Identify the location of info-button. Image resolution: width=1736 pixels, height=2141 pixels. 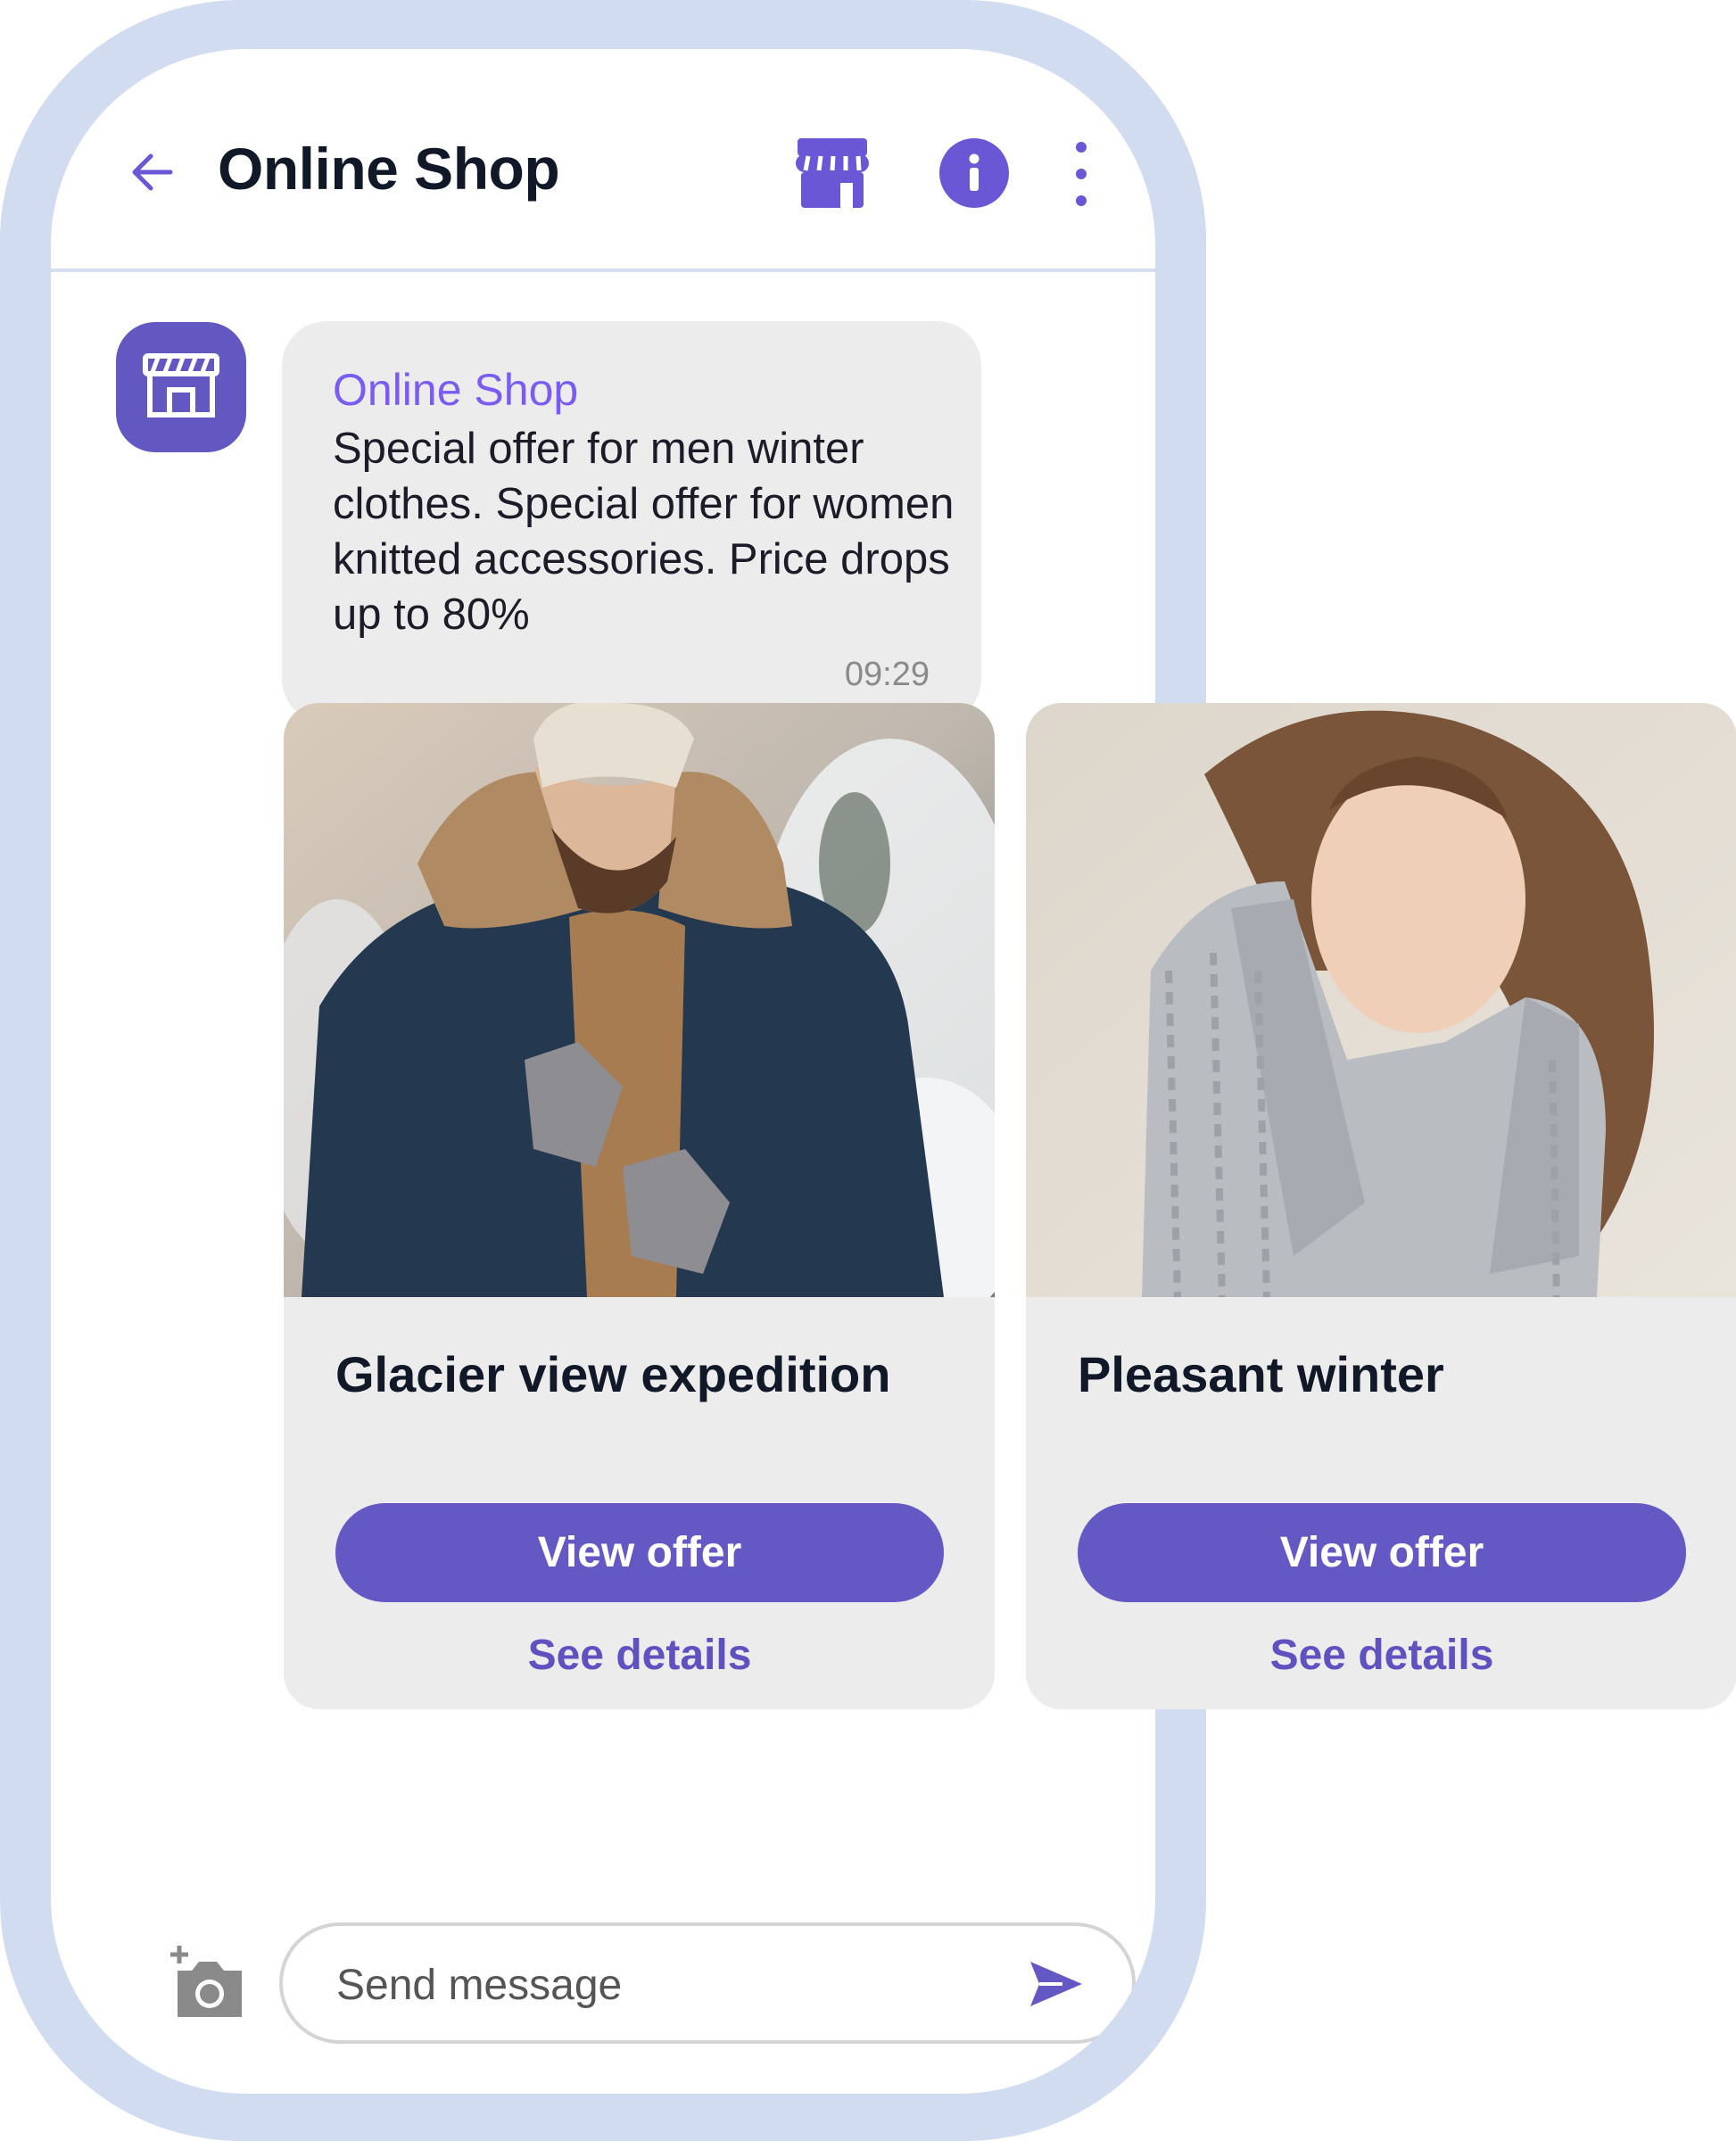
(974, 173).